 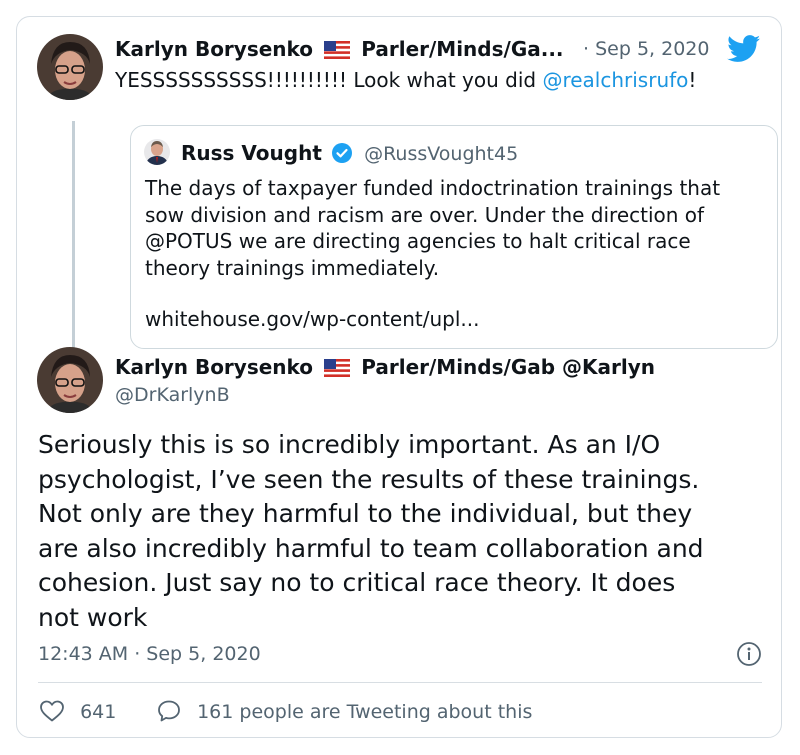 What do you see at coordinates (70, 380) in the screenshot?
I see `main-avatar` at bounding box center [70, 380].